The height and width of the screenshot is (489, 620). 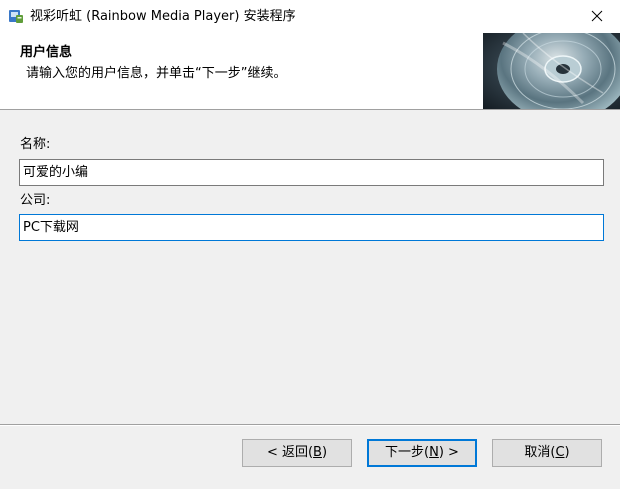 What do you see at coordinates (35, 144) in the screenshot?
I see `name-label: 名称:` at bounding box center [35, 144].